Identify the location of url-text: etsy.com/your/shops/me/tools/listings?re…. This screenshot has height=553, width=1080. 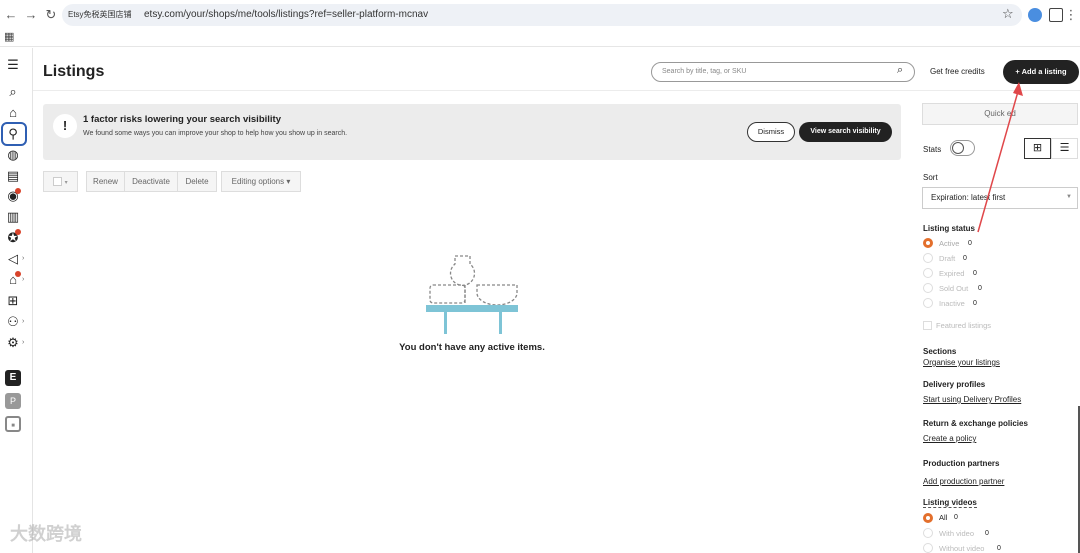
(286, 15).